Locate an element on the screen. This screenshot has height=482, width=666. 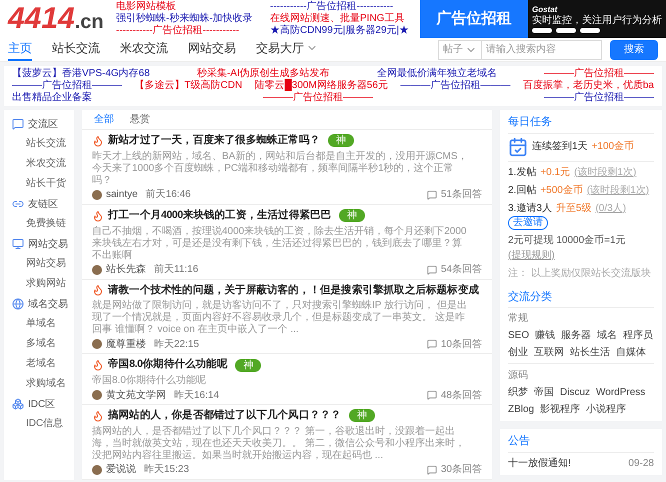
sidebar-item: 多域名 is located at coordinates (39, 344).